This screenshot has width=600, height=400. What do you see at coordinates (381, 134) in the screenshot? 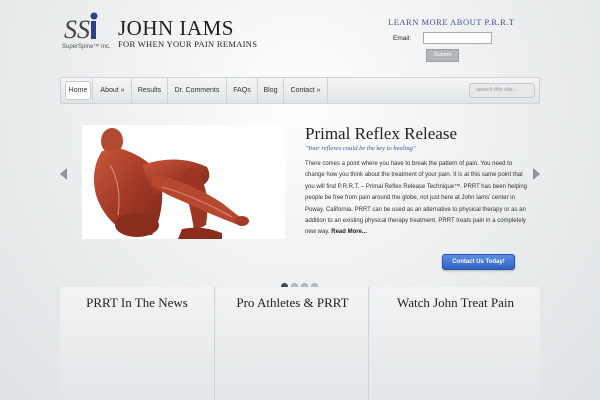
I see `slide-title: Primal Reflex Release` at bounding box center [381, 134].